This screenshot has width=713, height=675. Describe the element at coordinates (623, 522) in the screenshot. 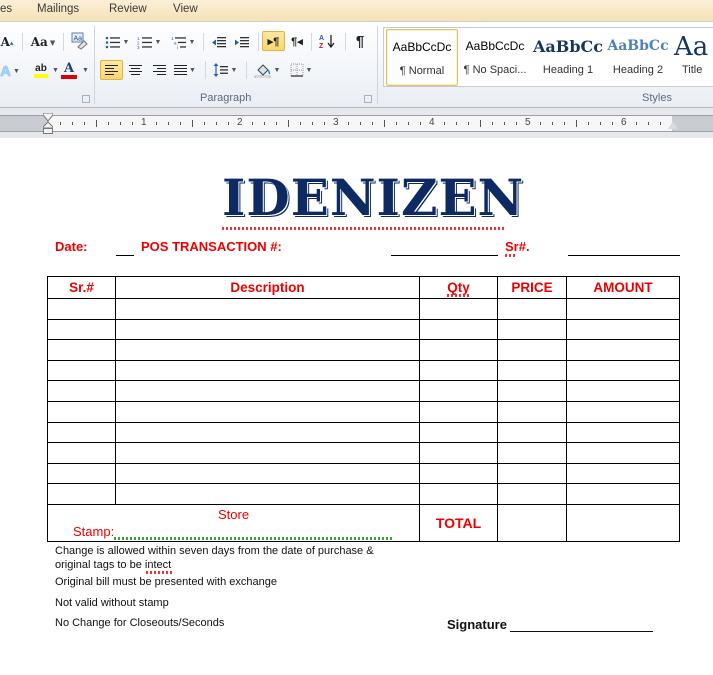

I see `total-amount-cell` at that location.